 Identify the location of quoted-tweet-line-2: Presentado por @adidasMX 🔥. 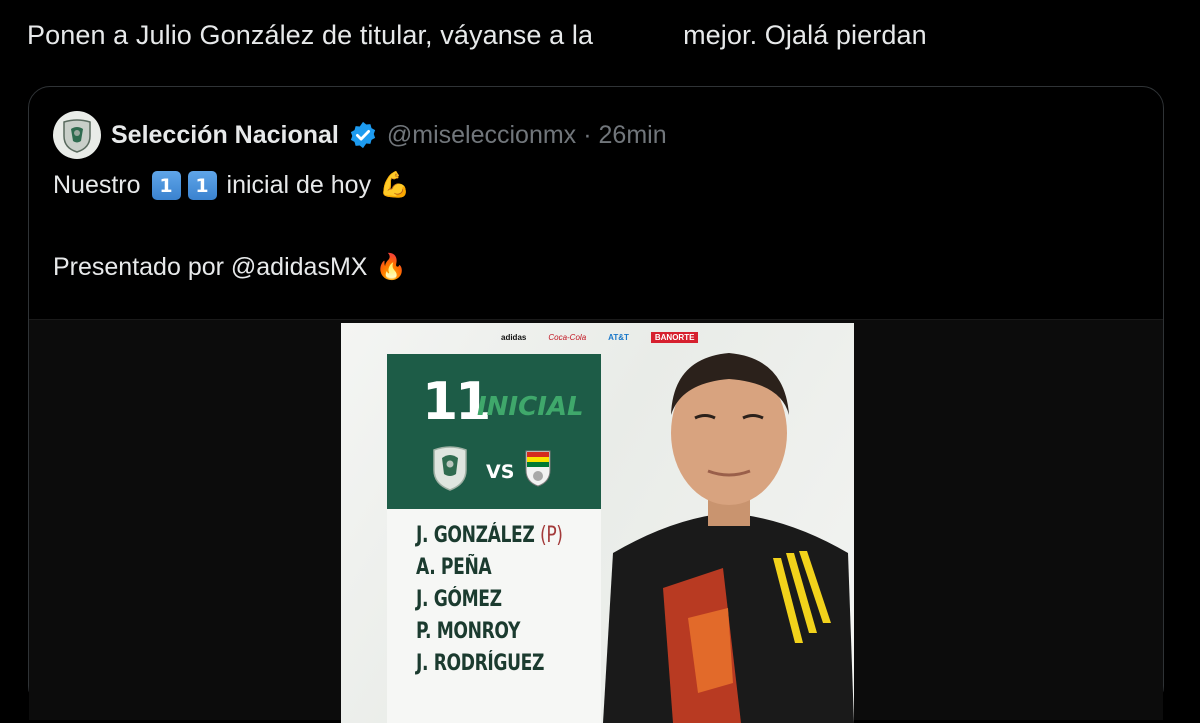
(230, 267).